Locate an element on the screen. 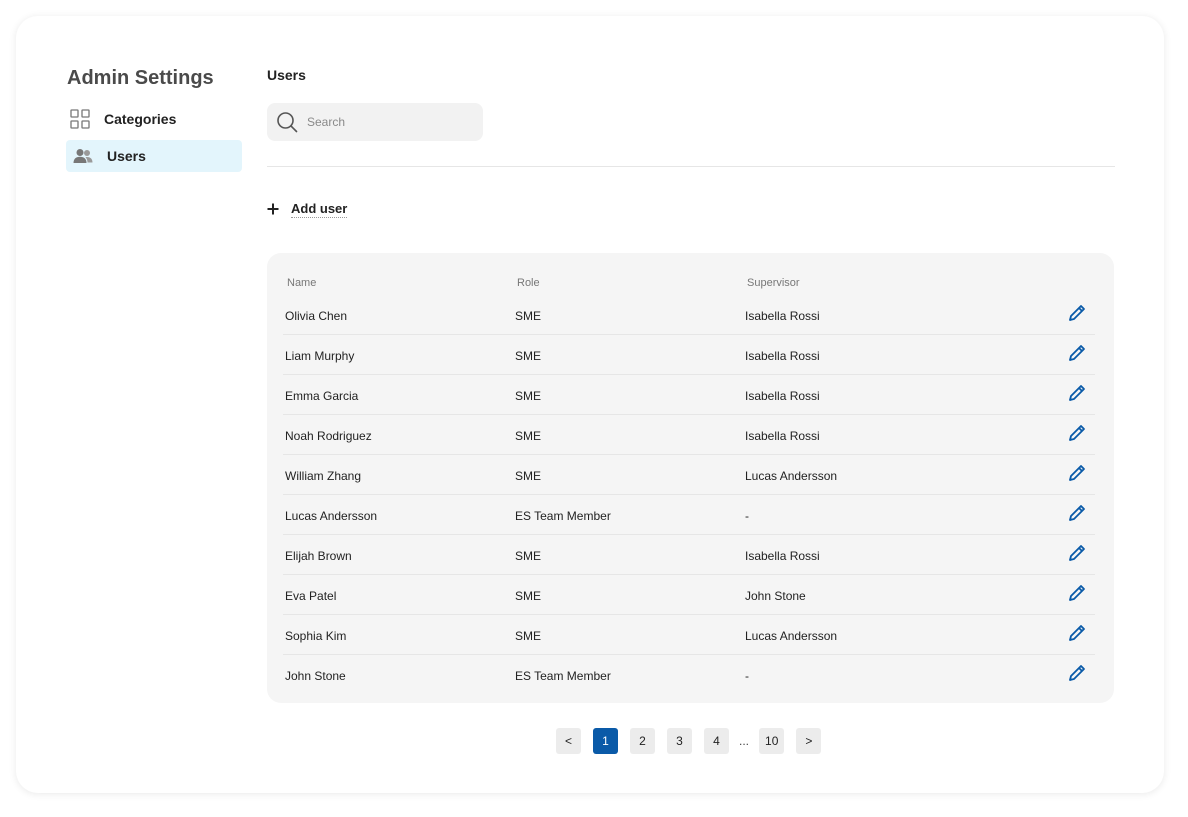  table-row: Liam Murphy SME Isabella Rossi is located at coordinates (689, 355).